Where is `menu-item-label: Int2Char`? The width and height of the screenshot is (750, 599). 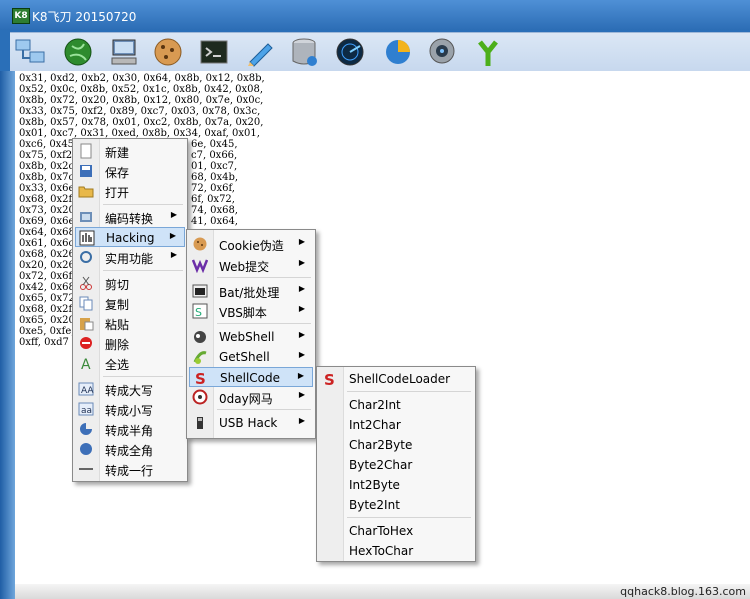 menu-item-label: Int2Char is located at coordinates (375, 425).